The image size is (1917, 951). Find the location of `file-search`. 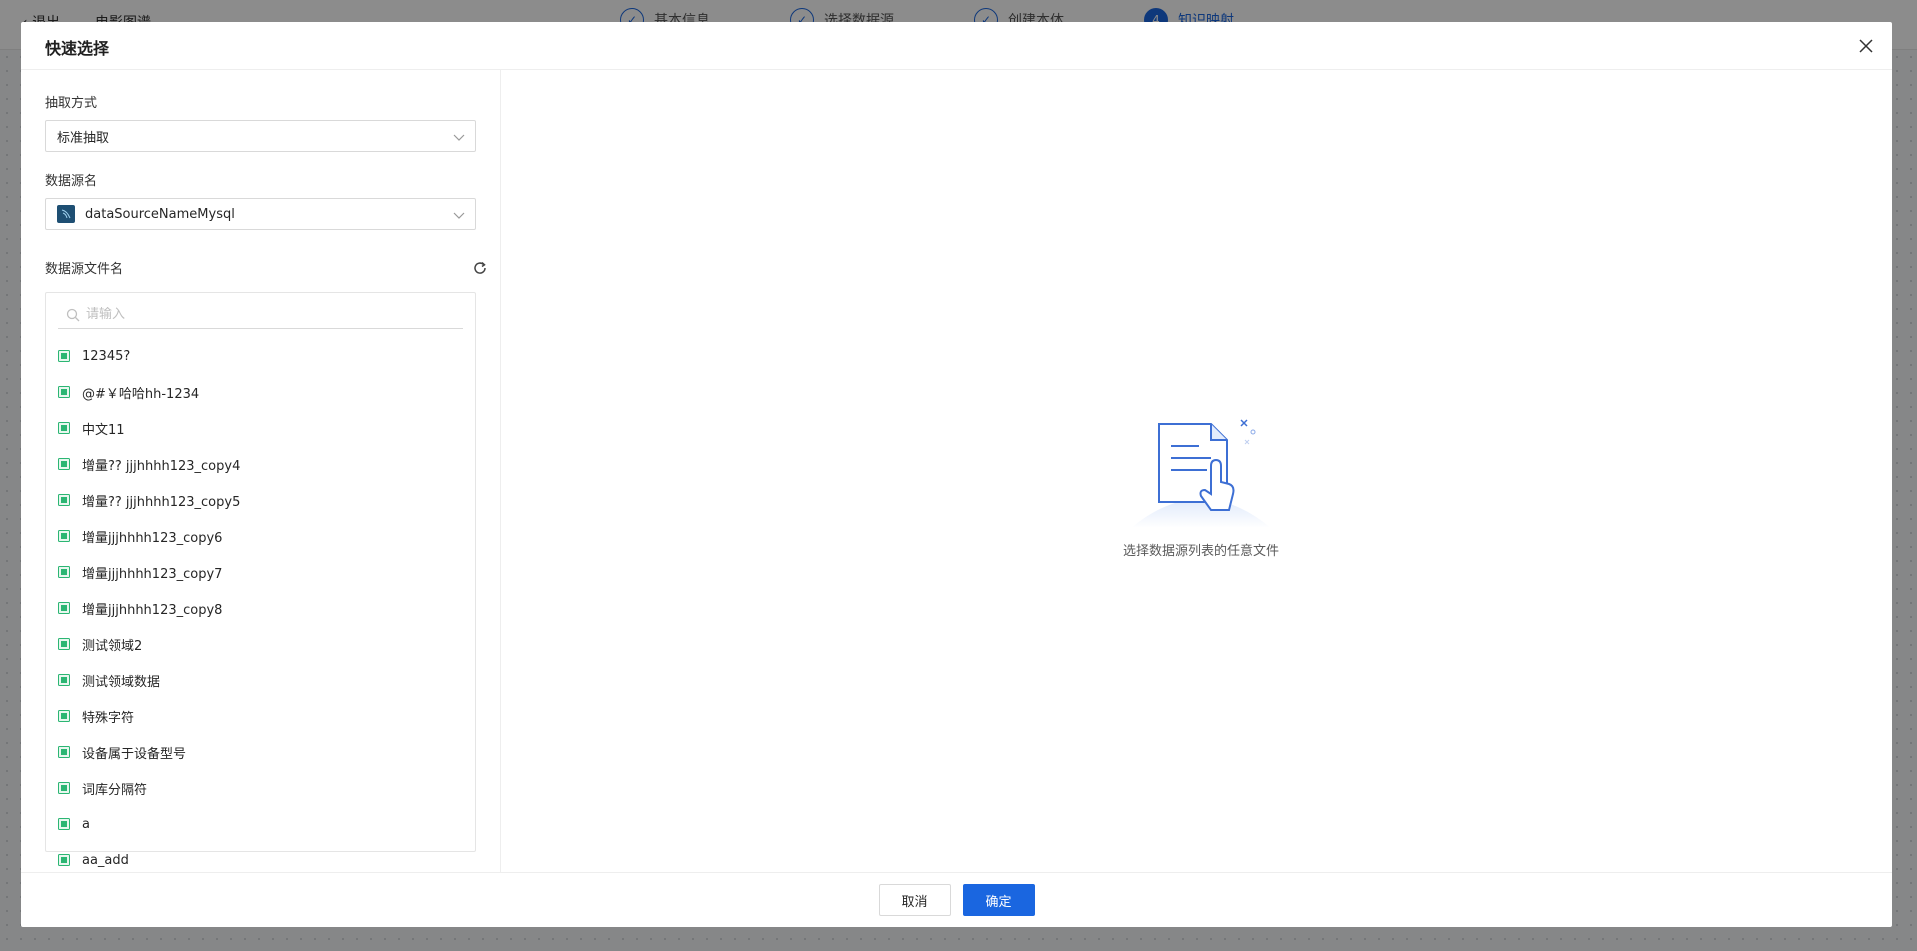

file-search is located at coordinates (260, 315).